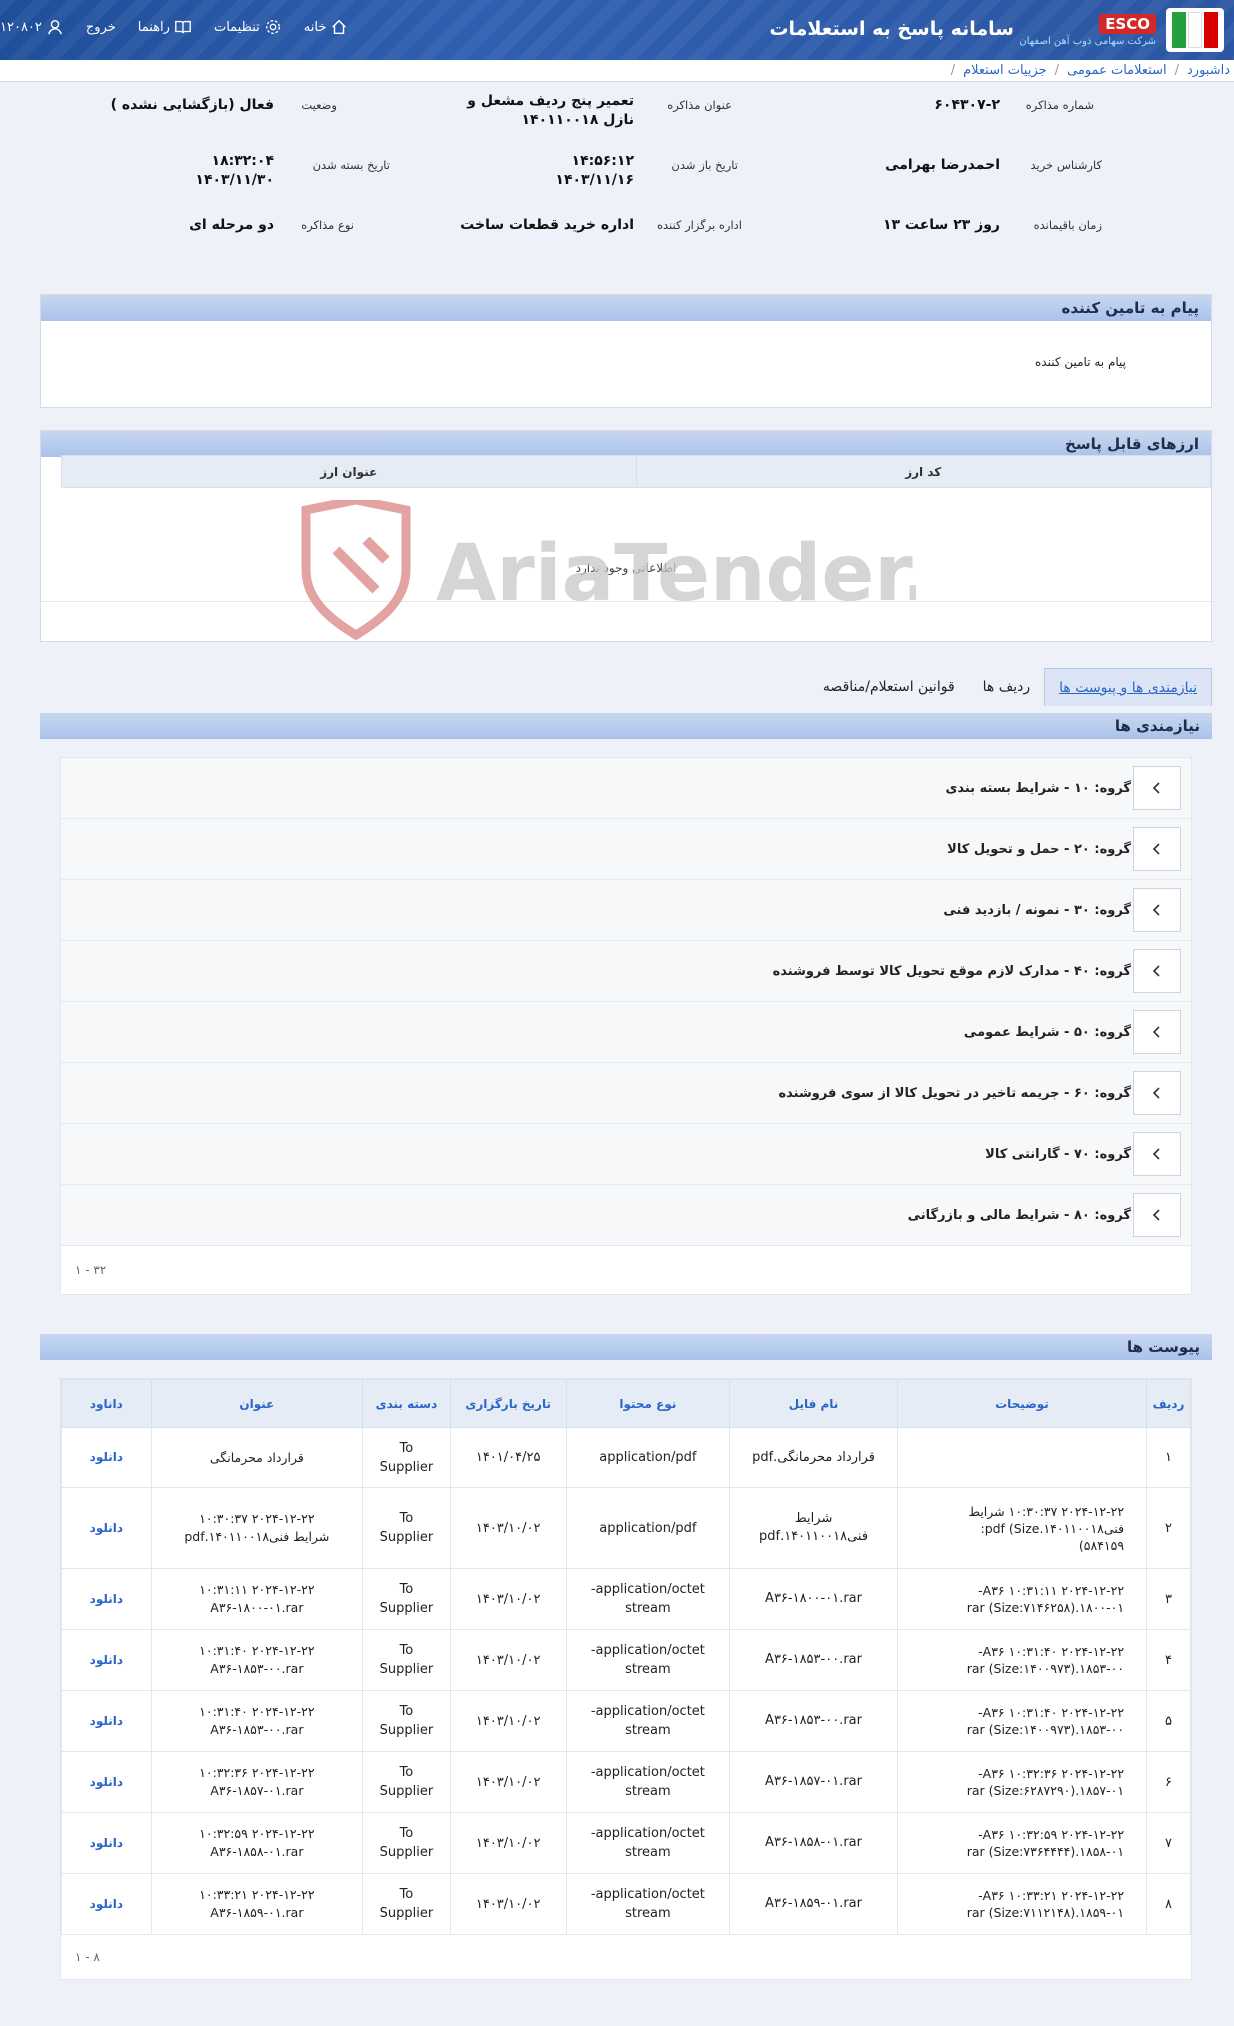  I want to click on breadcrumb-public-inquiries: استعلامات عمومی, so click(1117, 70).